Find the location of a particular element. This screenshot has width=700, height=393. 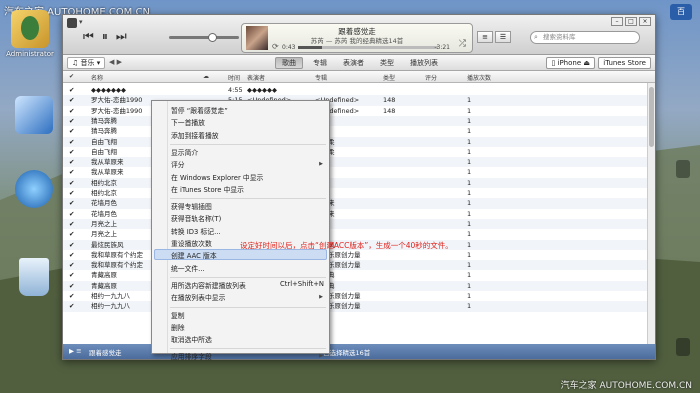

col-artist: 表演者 is located at coordinates (256, 77).